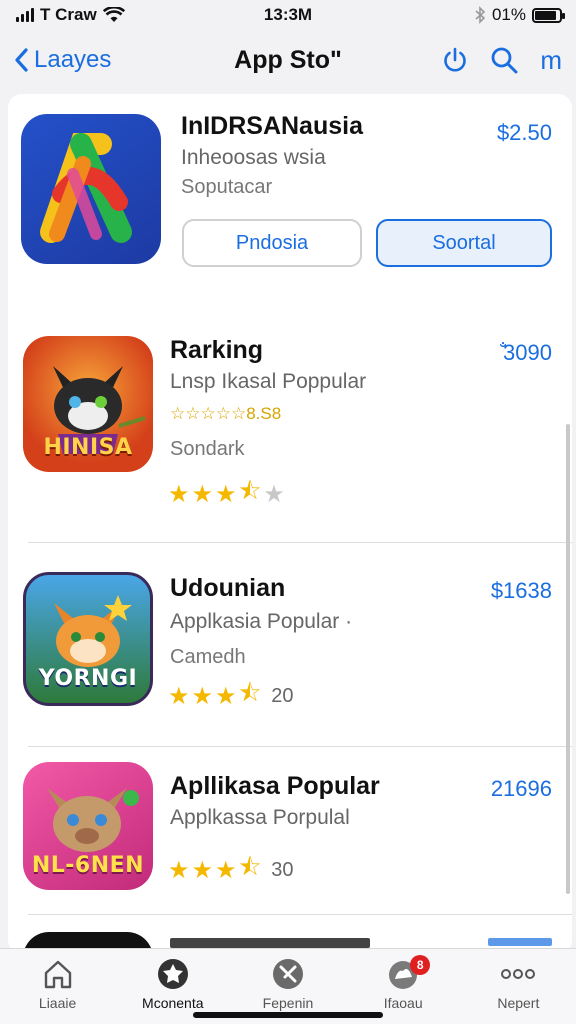  What do you see at coordinates (73, 59) in the screenshot?
I see `back-label: Laayes` at bounding box center [73, 59].